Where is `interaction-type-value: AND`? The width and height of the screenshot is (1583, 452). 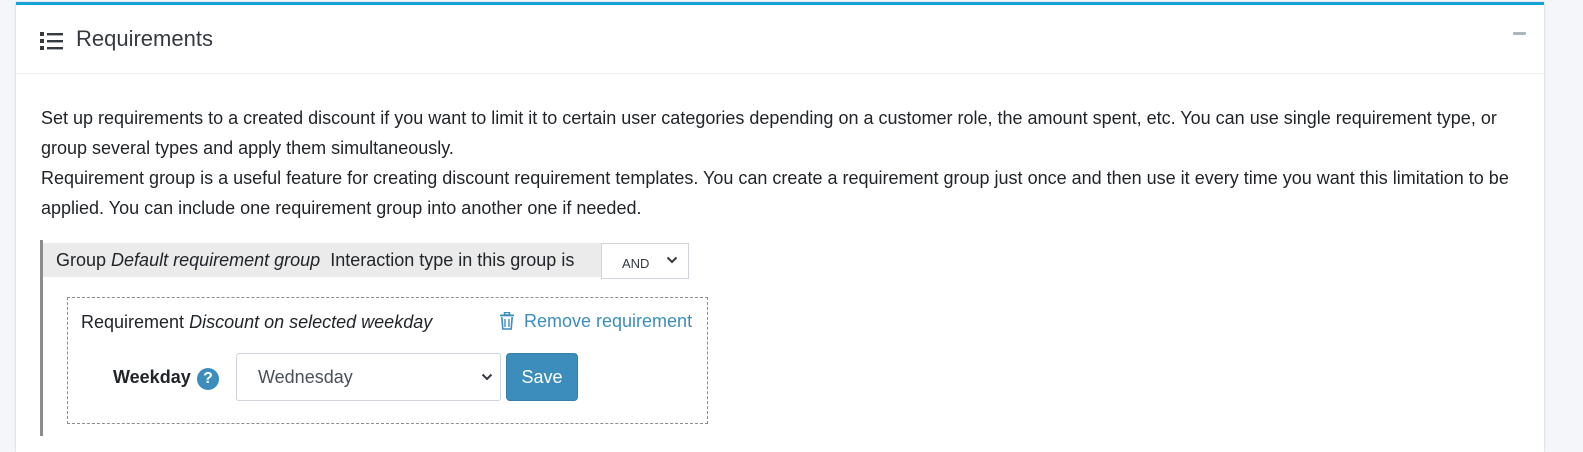 interaction-type-value: AND is located at coordinates (636, 263).